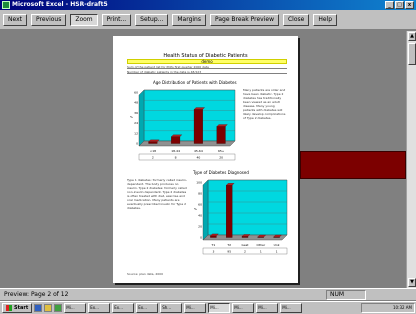  Describe the element at coordinates (277, 245) in the screenshot. I see `x-tick-label: Unk` at that location.